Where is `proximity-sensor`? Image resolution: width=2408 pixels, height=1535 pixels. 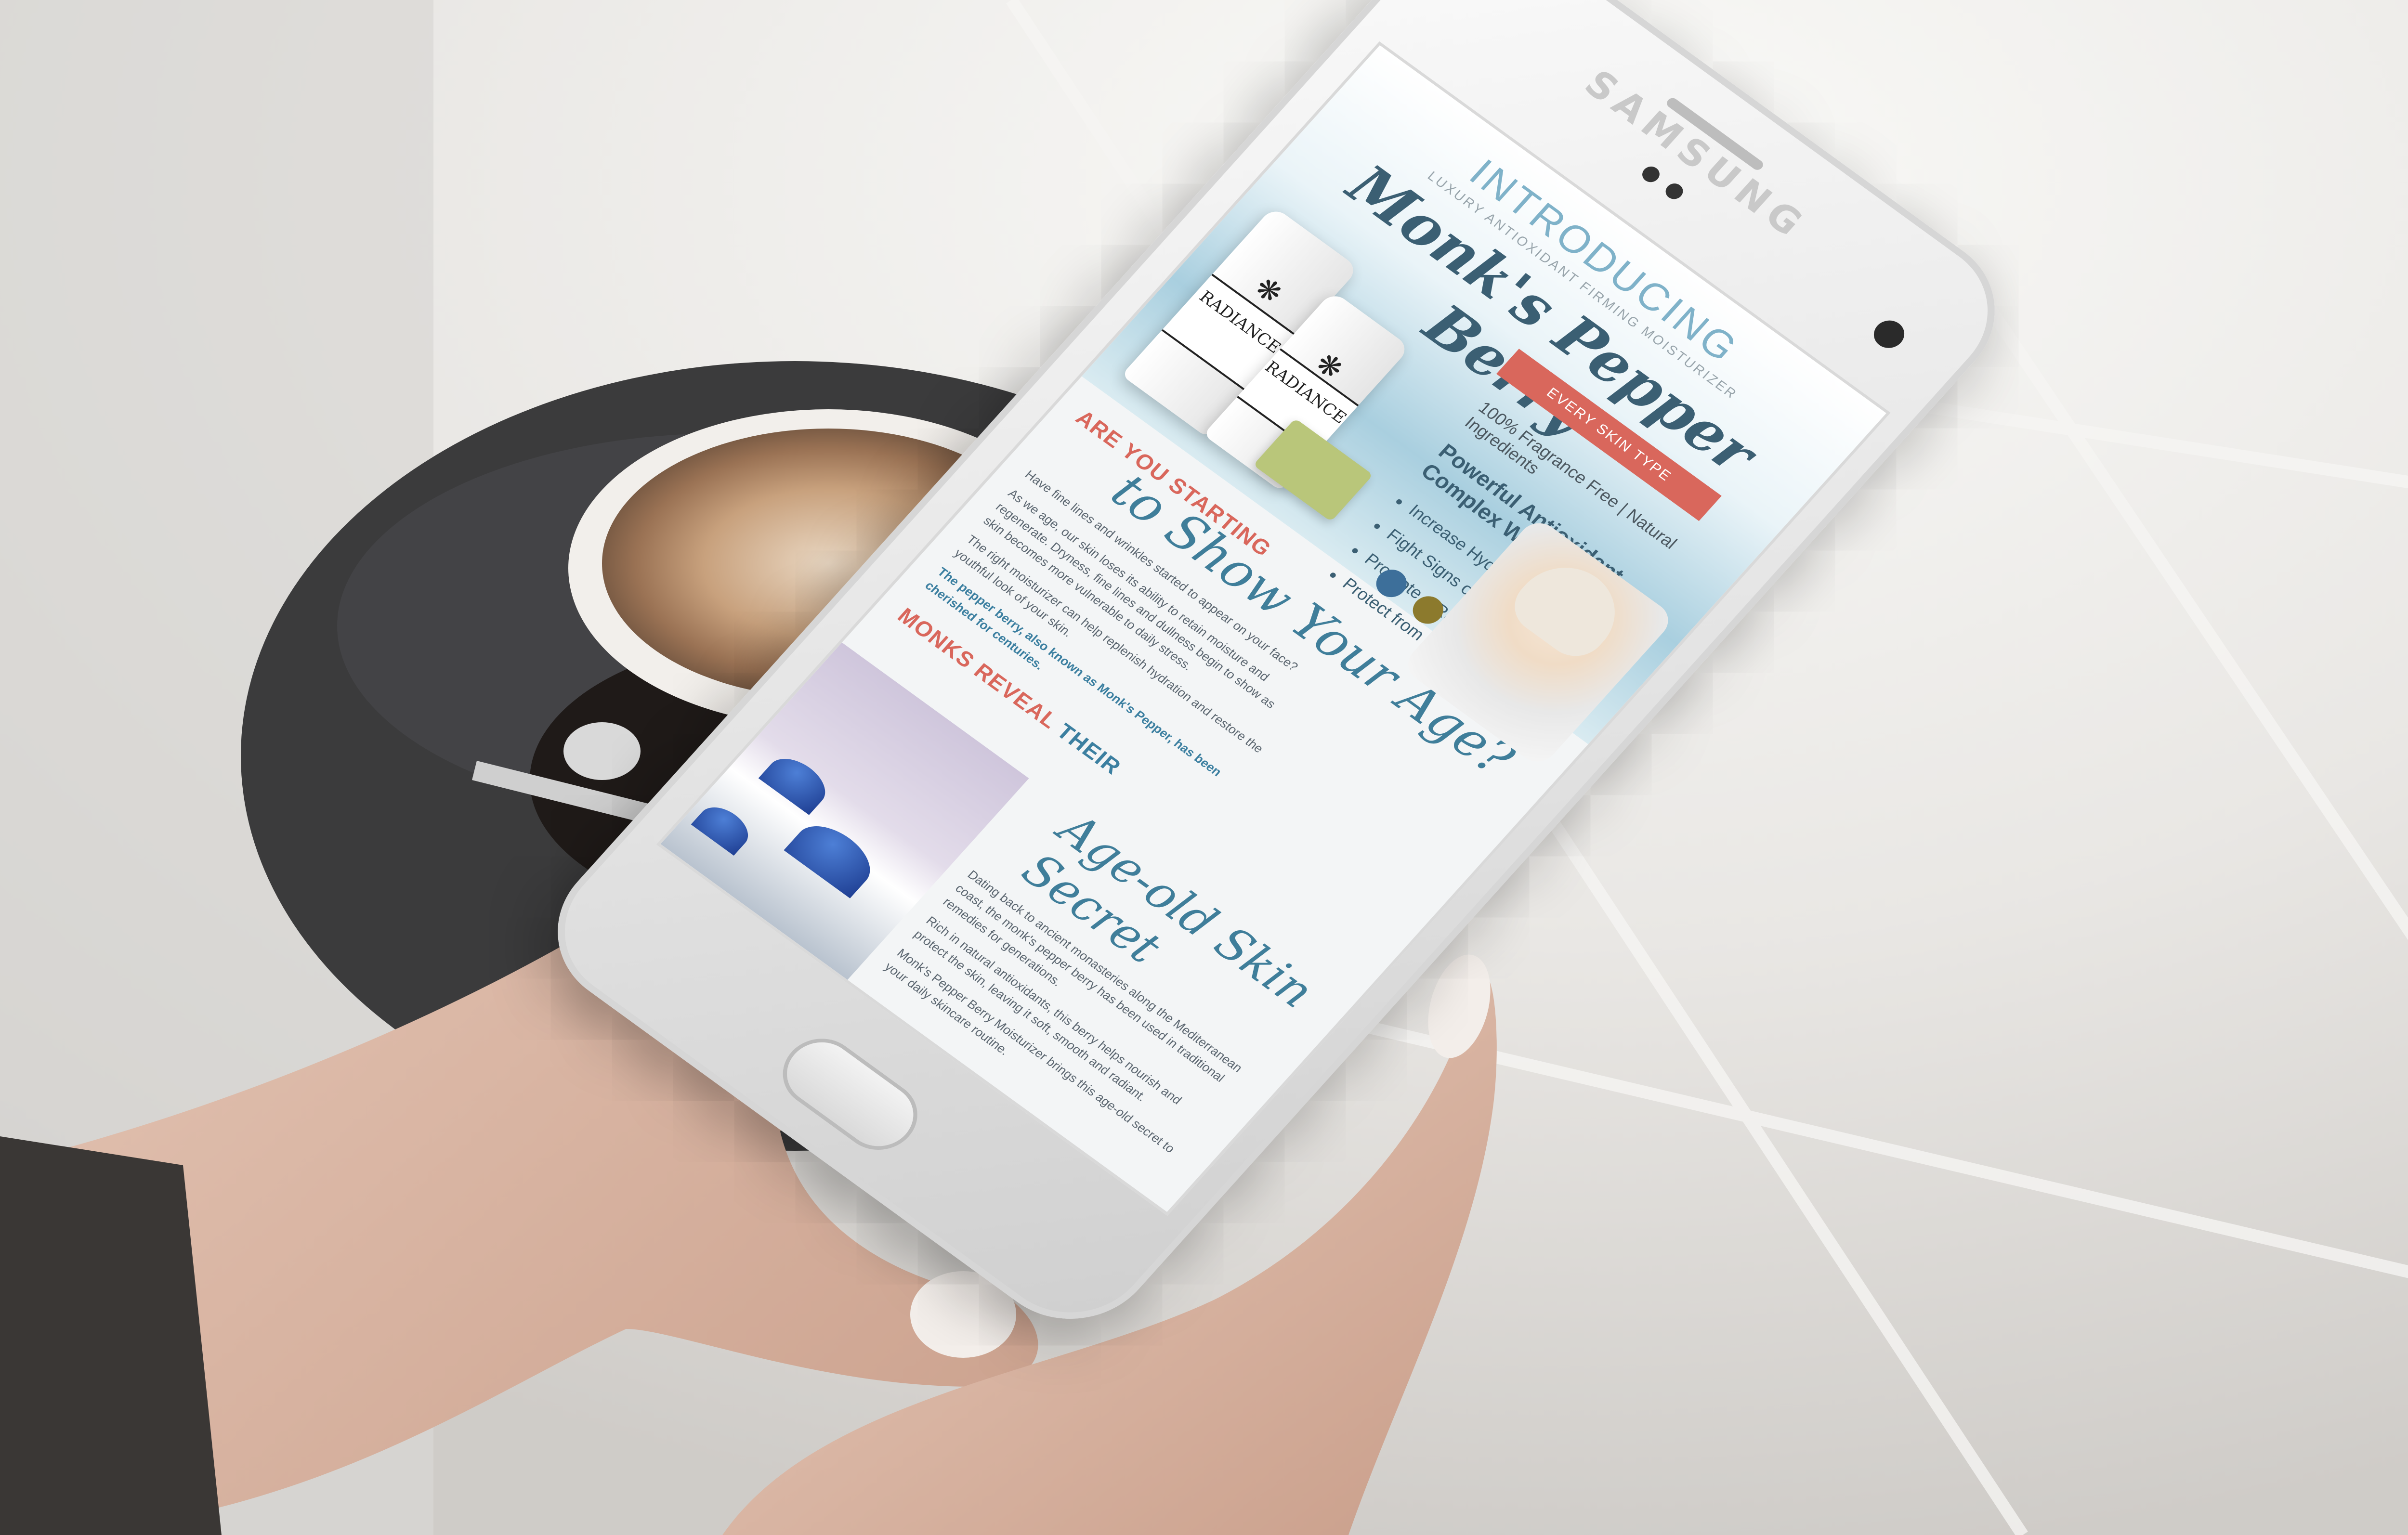
proximity-sensor is located at coordinates (1650, 174).